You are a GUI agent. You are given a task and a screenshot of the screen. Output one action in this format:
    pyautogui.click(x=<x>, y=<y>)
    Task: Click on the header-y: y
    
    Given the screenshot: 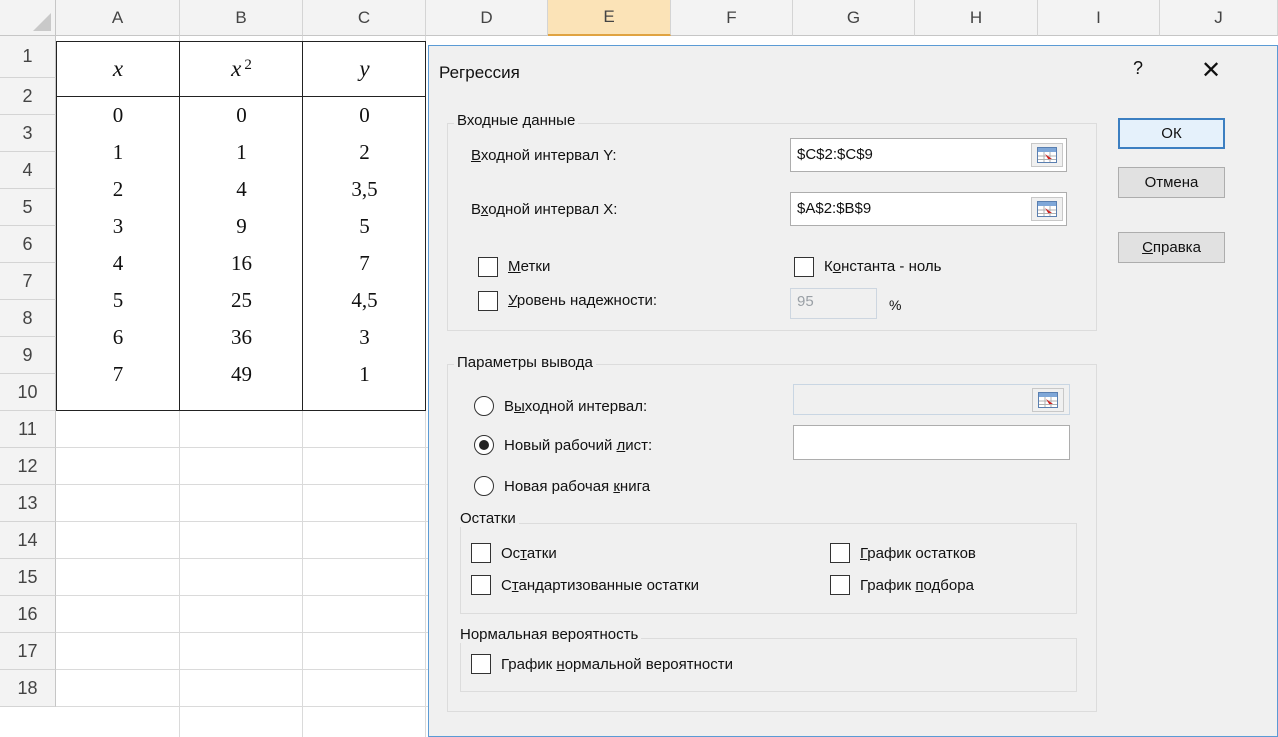 What is the action you would take?
    pyautogui.click(x=364, y=68)
    